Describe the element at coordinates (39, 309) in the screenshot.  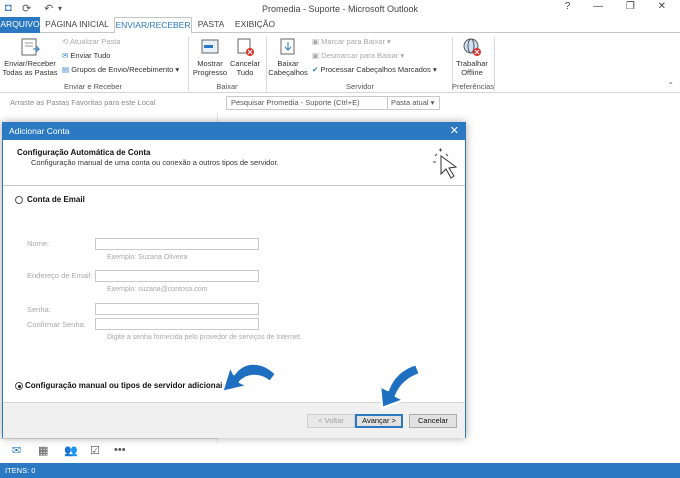
I see `password-label: Senha:` at that location.